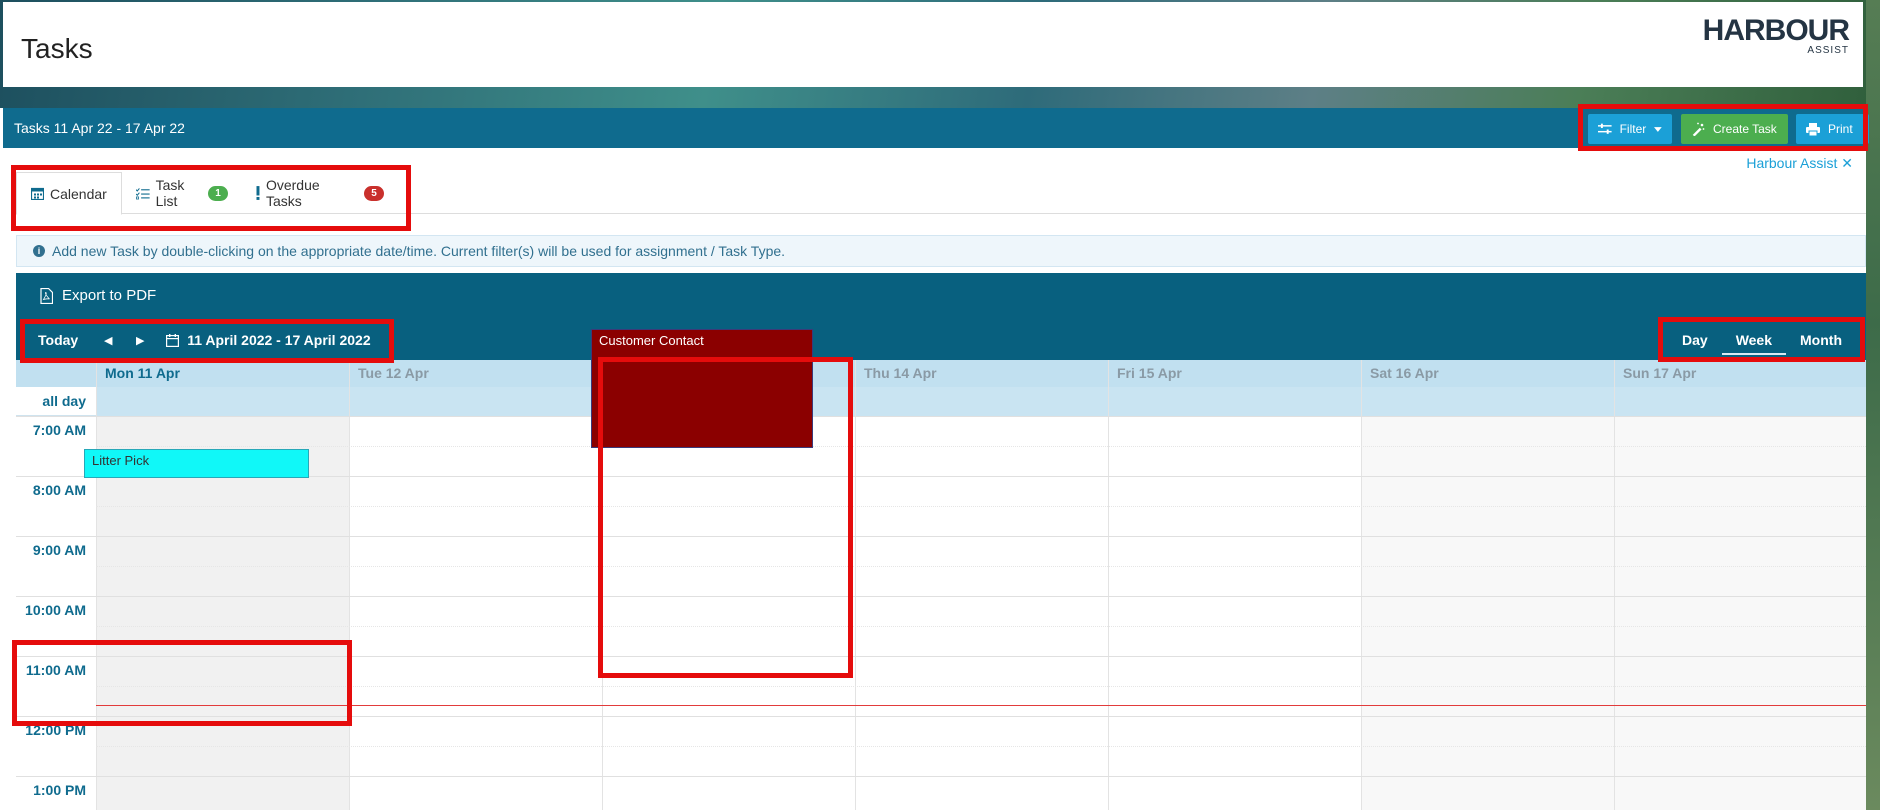 This screenshot has height=810, width=1880. What do you see at coordinates (981, 705) in the screenshot?
I see `current-time-indicator` at bounding box center [981, 705].